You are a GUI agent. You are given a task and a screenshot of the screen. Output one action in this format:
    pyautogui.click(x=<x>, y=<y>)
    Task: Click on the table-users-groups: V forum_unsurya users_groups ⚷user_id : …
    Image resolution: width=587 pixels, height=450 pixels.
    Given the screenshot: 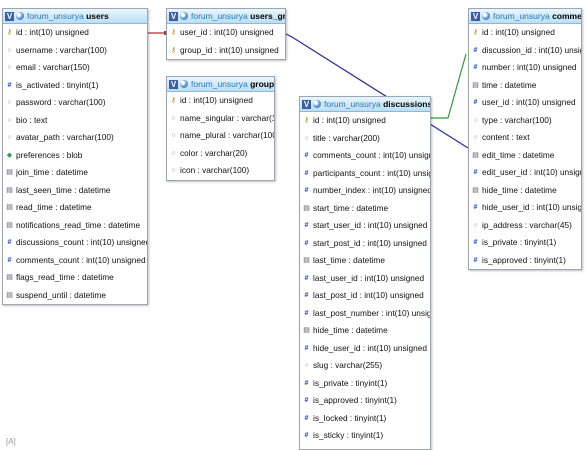 What is the action you would take?
    pyautogui.click(x=226, y=34)
    